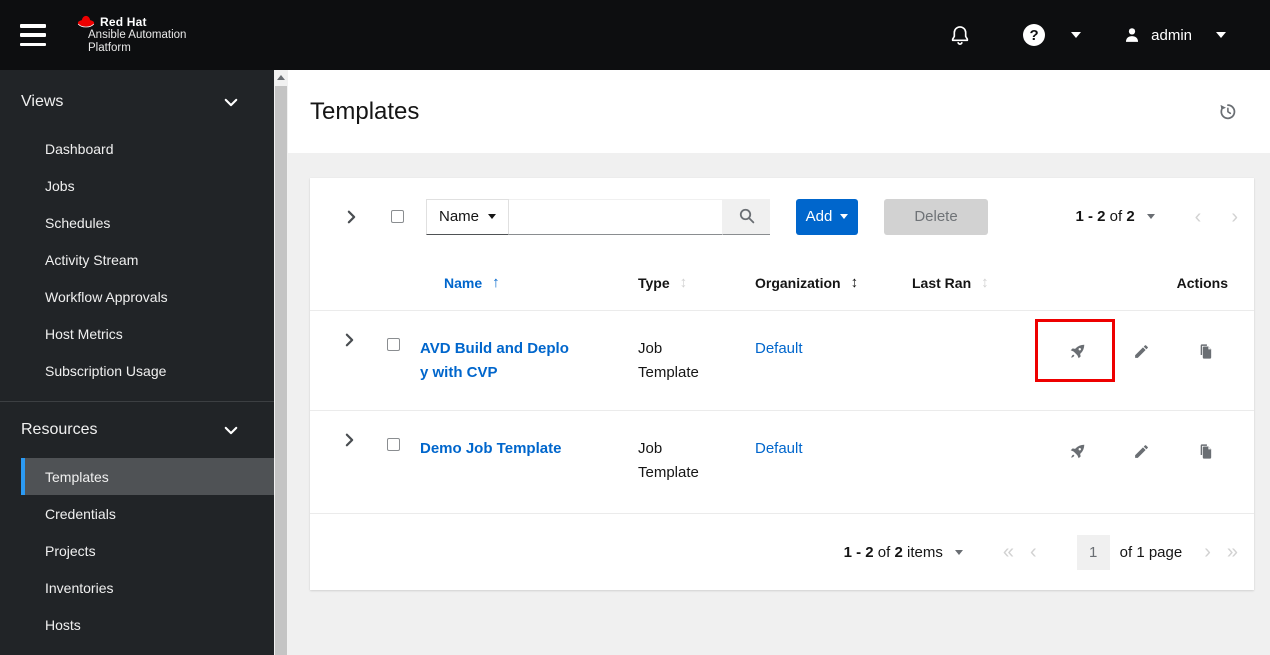 The height and width of the screenshot is (655, 1270). What do you see at coordinates (1093, 552) in the screenshot?
I see `current-page-input` at bounding box center [1093, 552].